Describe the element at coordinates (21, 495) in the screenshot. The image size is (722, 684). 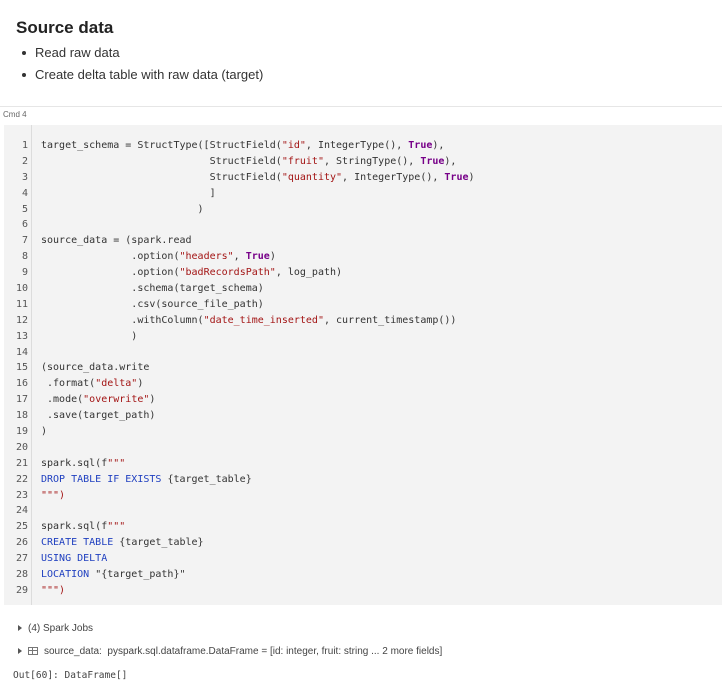
I see `line-number: 23` at that location.